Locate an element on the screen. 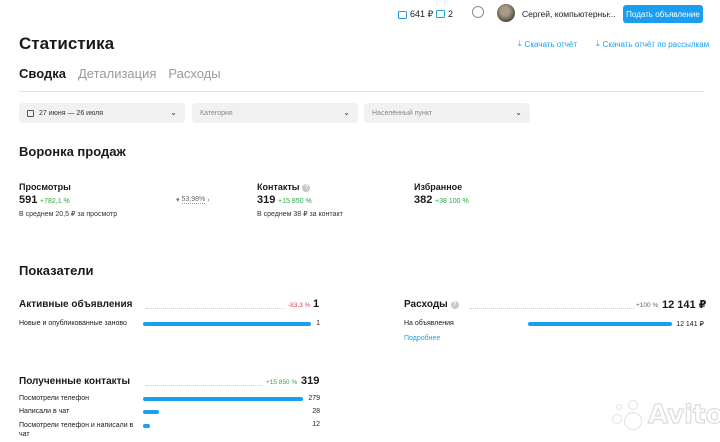 The image size is (720, 442). contacts-label: Контакты? is located at coordinates (284, 187).